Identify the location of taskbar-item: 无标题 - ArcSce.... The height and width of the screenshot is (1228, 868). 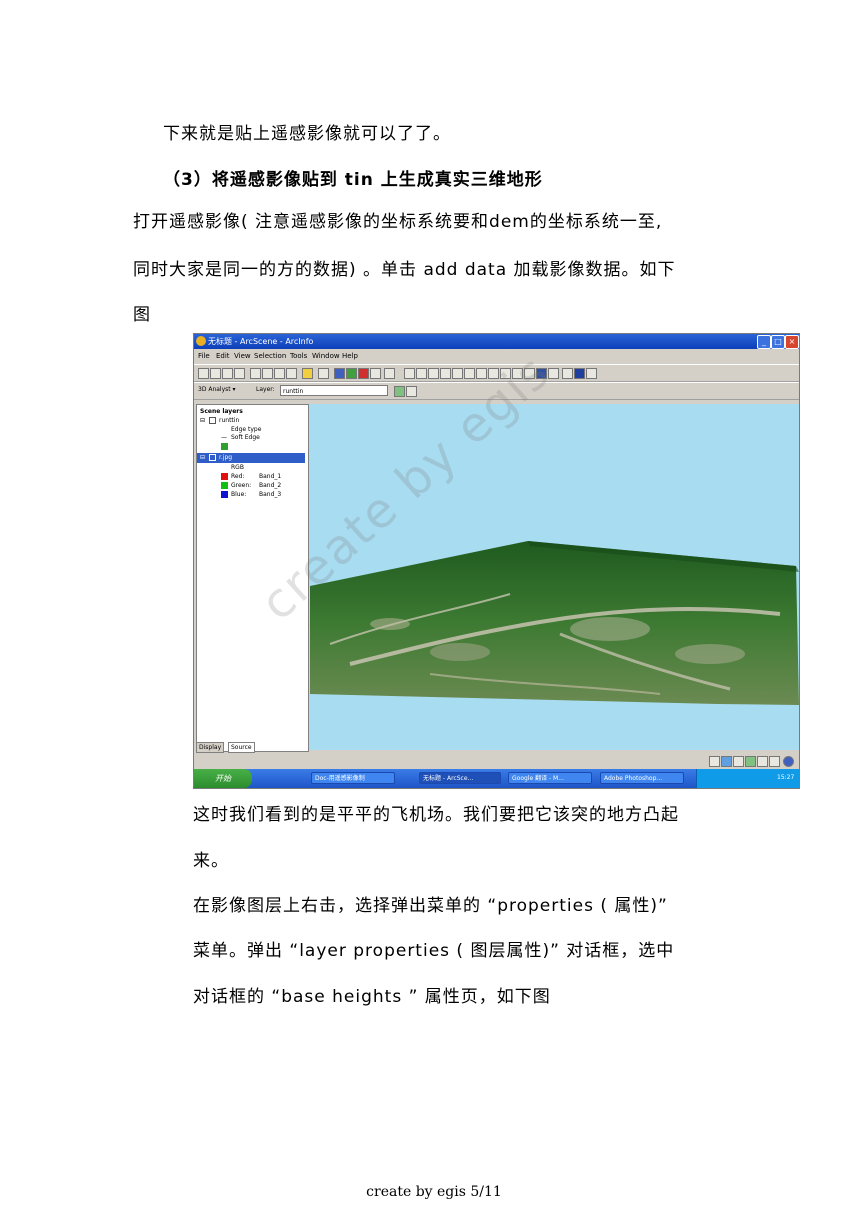
(460, 778).